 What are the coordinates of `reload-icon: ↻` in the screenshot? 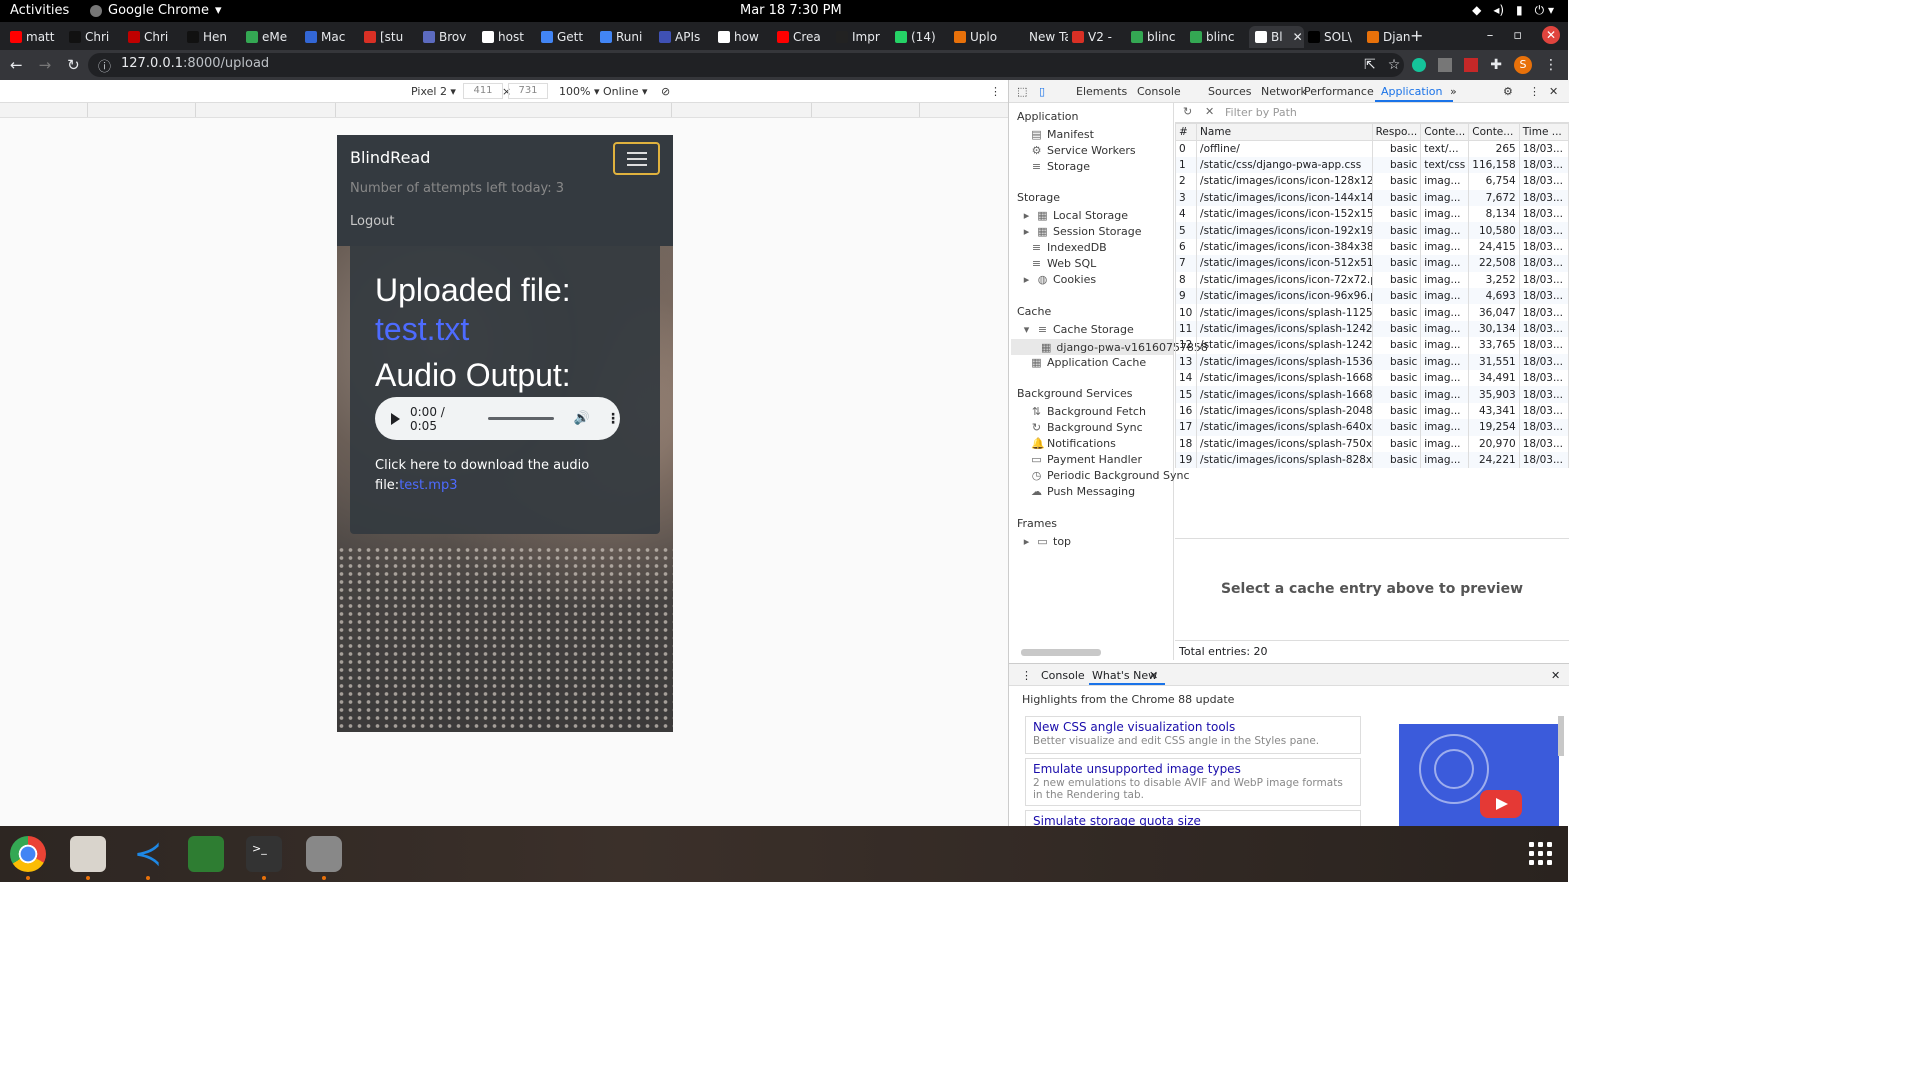 It's located at (73, 65).